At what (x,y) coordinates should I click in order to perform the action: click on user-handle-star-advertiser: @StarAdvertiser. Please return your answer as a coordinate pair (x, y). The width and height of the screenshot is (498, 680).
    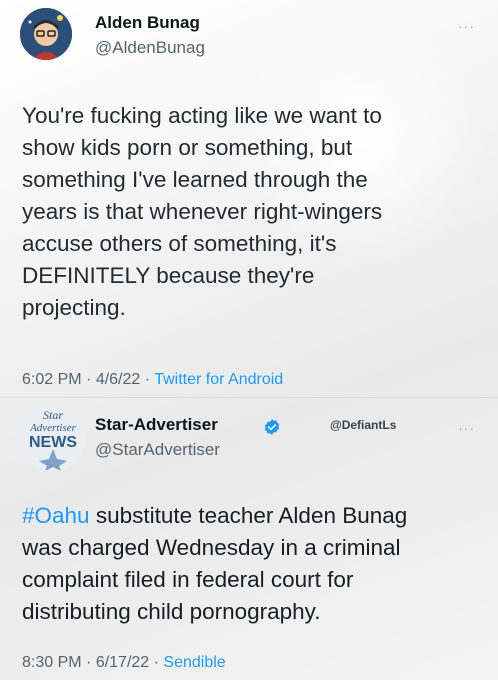
    Looking at the image, I should click on (157, 450).